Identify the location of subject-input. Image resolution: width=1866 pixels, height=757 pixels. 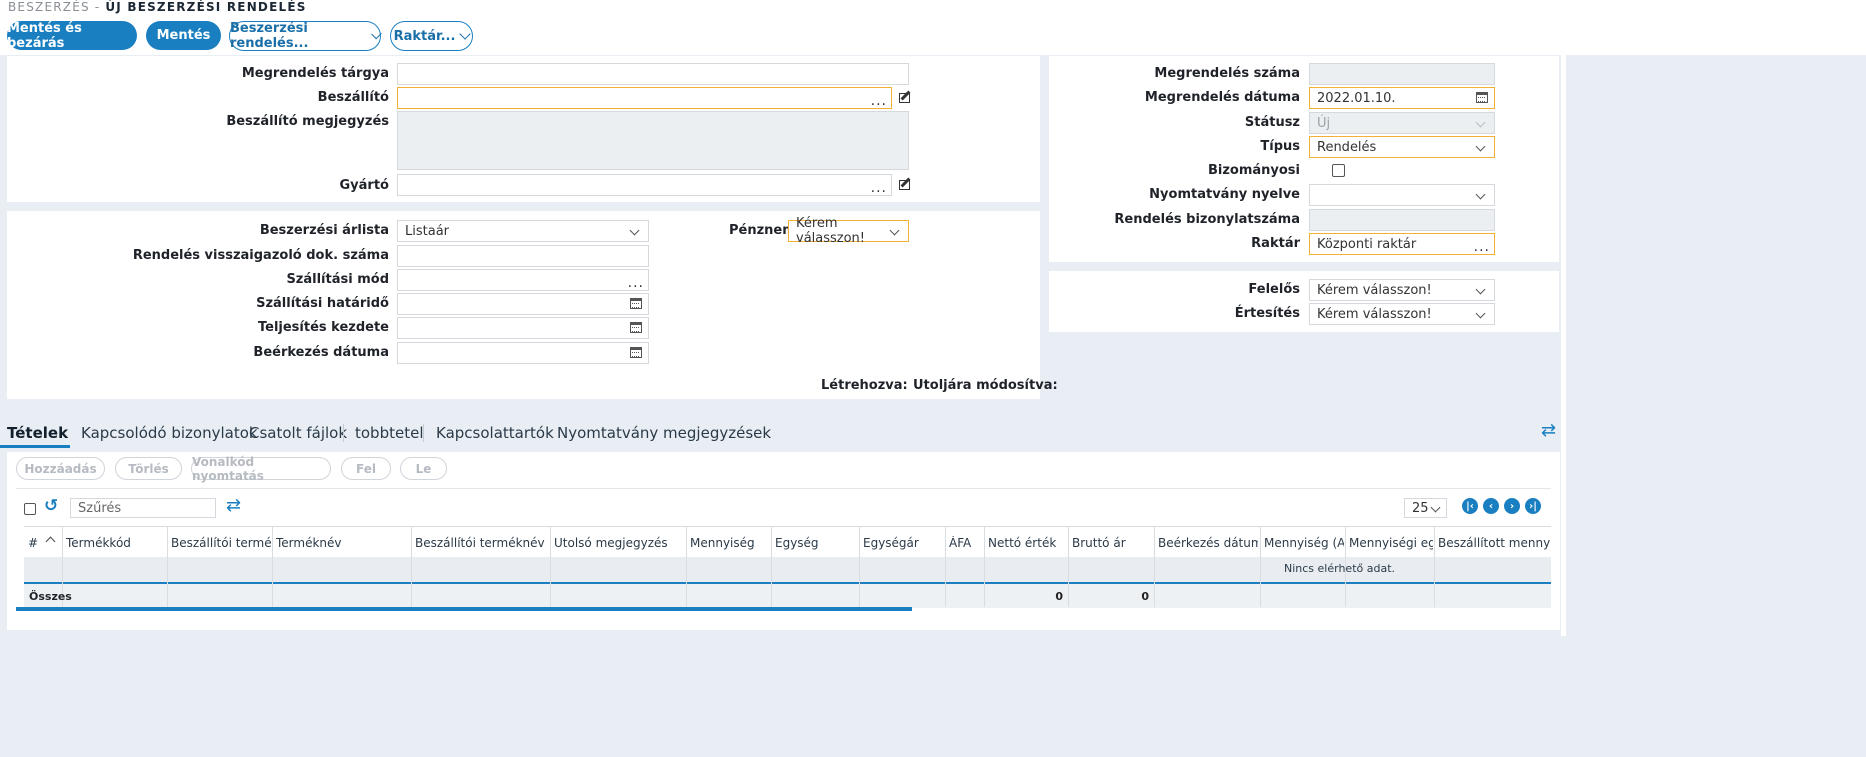
(653, 74).